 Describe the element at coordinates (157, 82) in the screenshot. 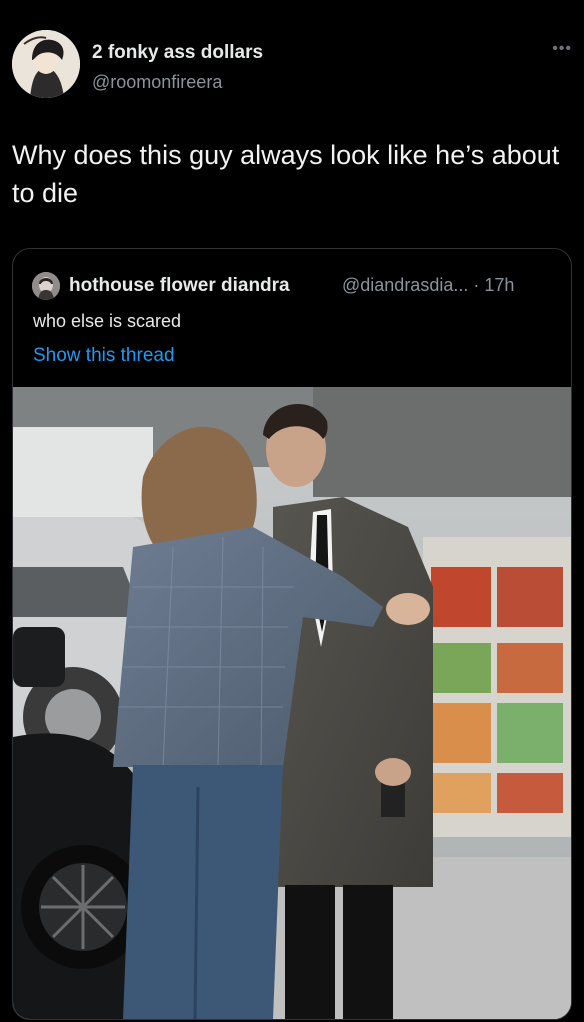

I see `author-handle: @roomonfireera` at that location.